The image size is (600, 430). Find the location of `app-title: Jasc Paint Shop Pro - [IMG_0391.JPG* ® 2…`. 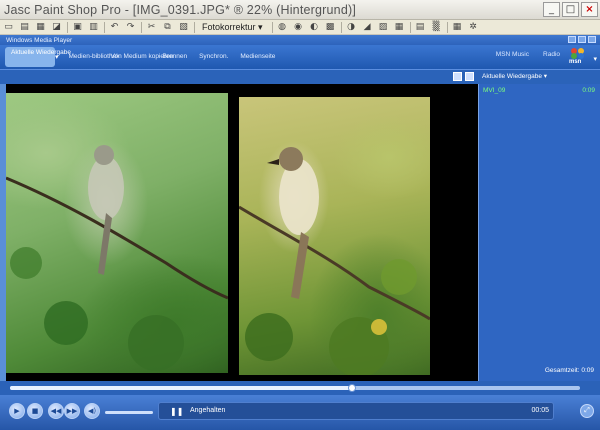

app-title: Jasc Paint Shop Pro - [IMG_0391.JPG* ® 2… is located at coordinates (180, 9).